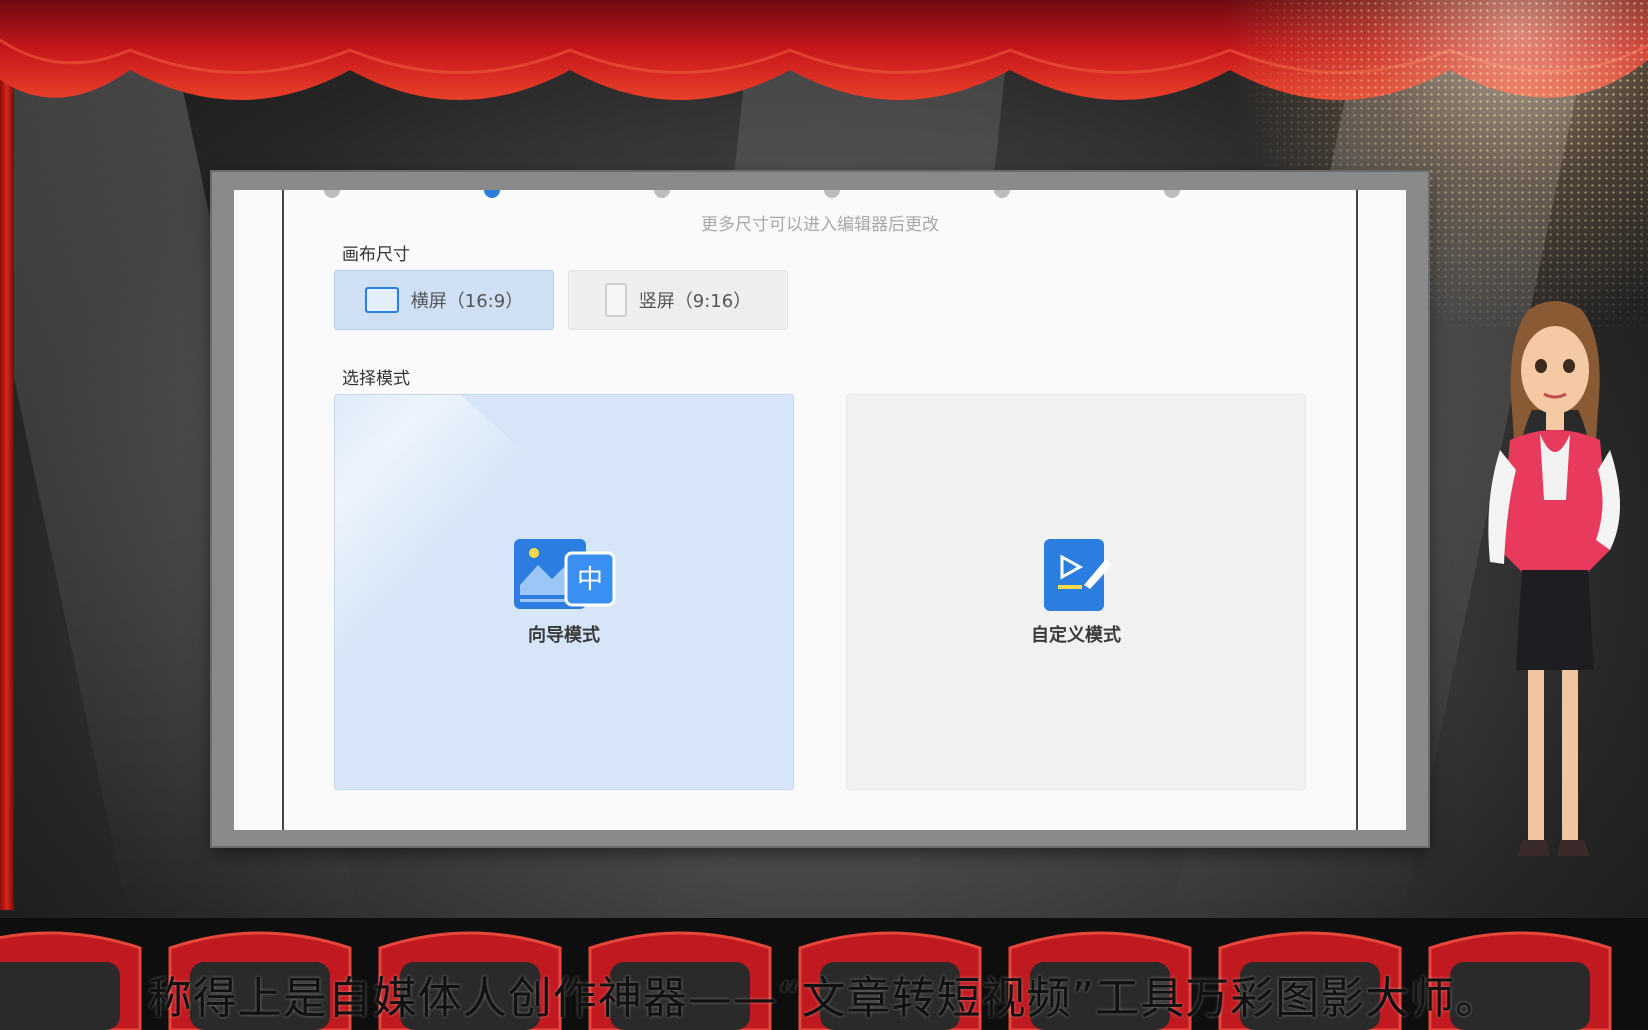  Describe the element at coordinates (564, 635) in the screenshot. I see `wizard-mode-label: 向导模式` at that location.